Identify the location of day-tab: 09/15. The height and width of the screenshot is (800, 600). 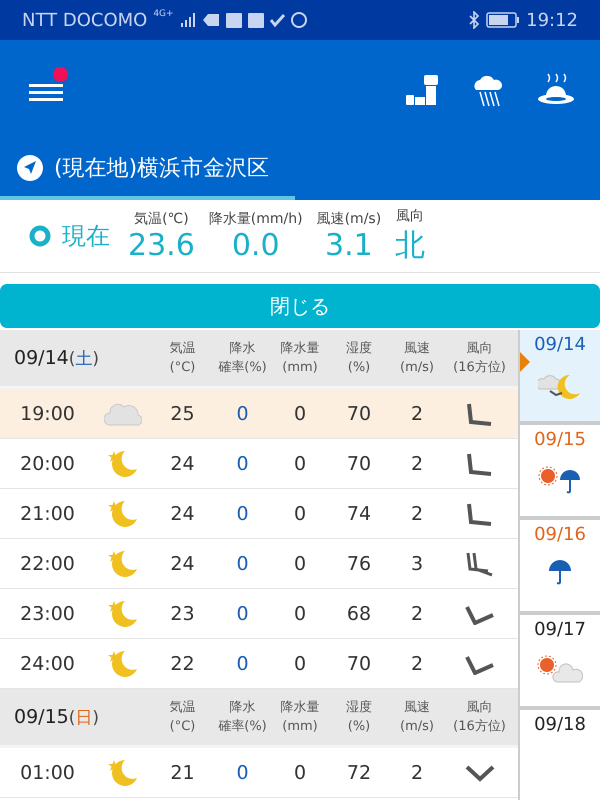
(560, 470).